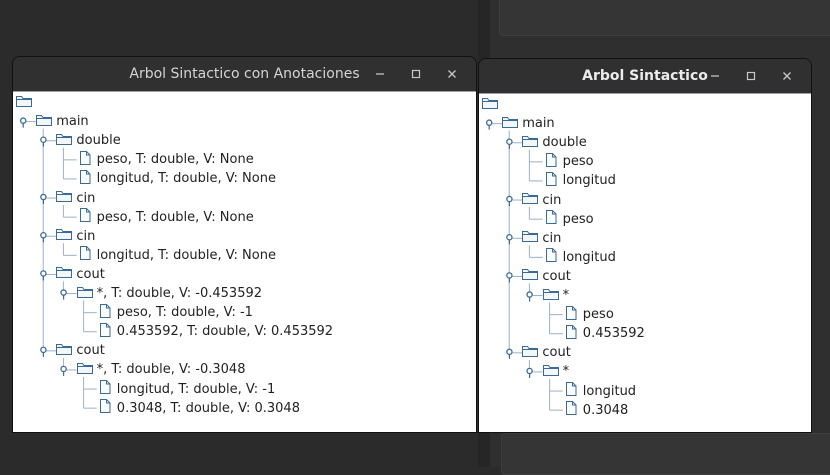  What do you see at coordinates (175, 217) in the screenshot?
I see `tree-node-label: peso, T: double, V: None` at bounding box center [175, 217].